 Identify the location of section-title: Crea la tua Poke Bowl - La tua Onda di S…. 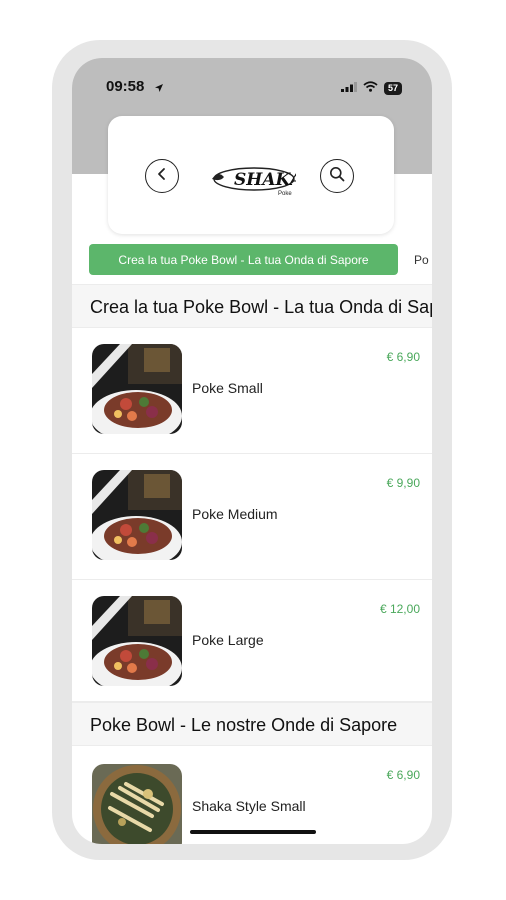
(261, 307).